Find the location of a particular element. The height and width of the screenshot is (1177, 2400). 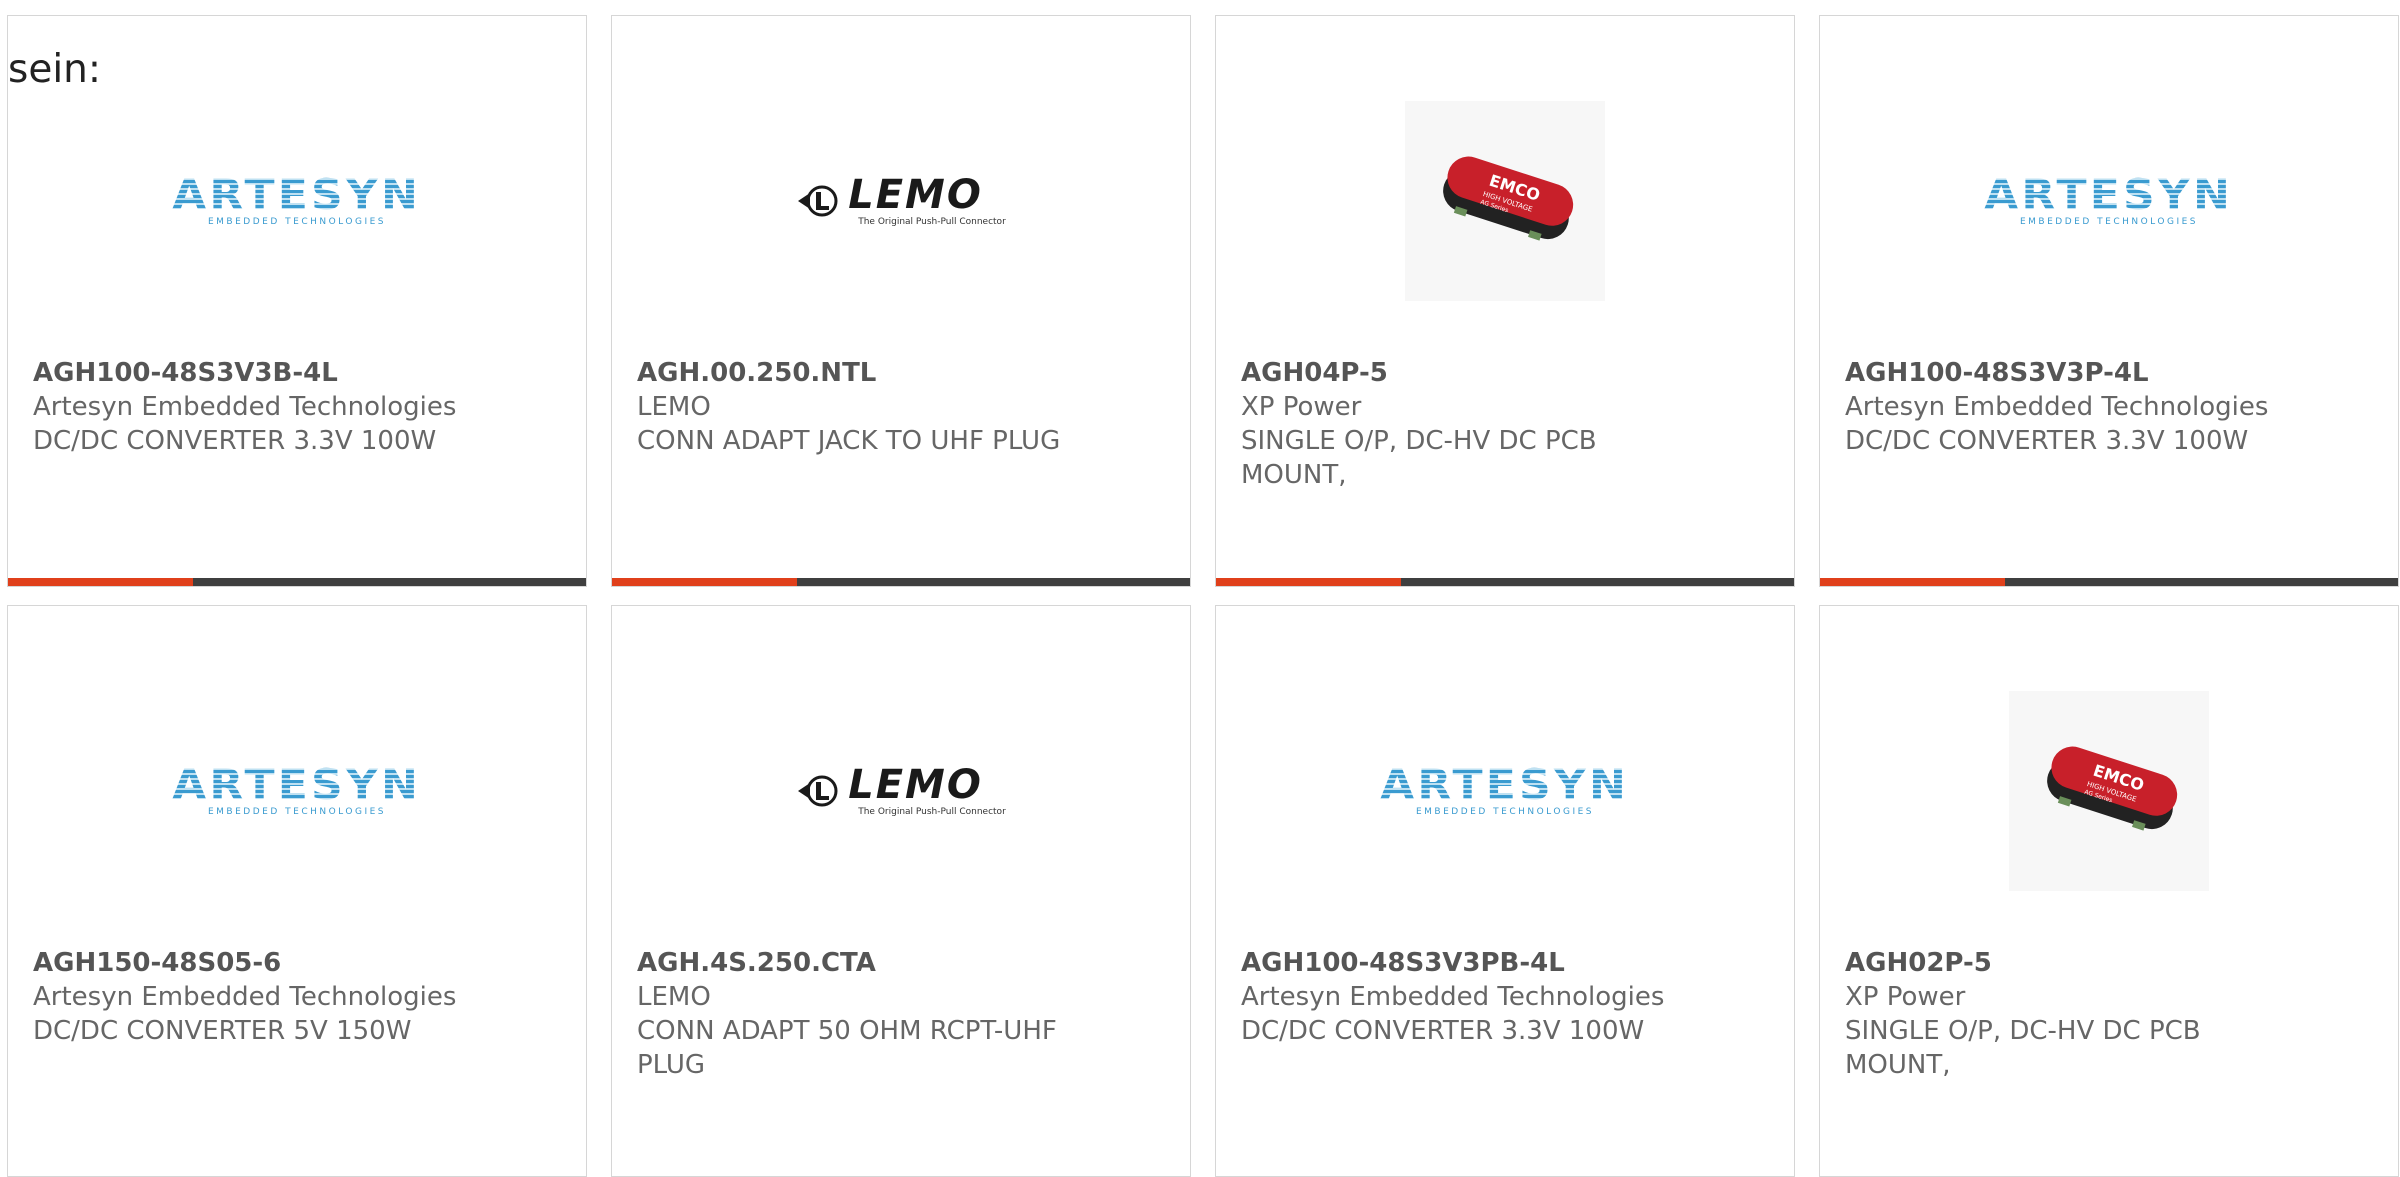

part-number: AGH150-48S05-6 is located at coordinates (263, 963).